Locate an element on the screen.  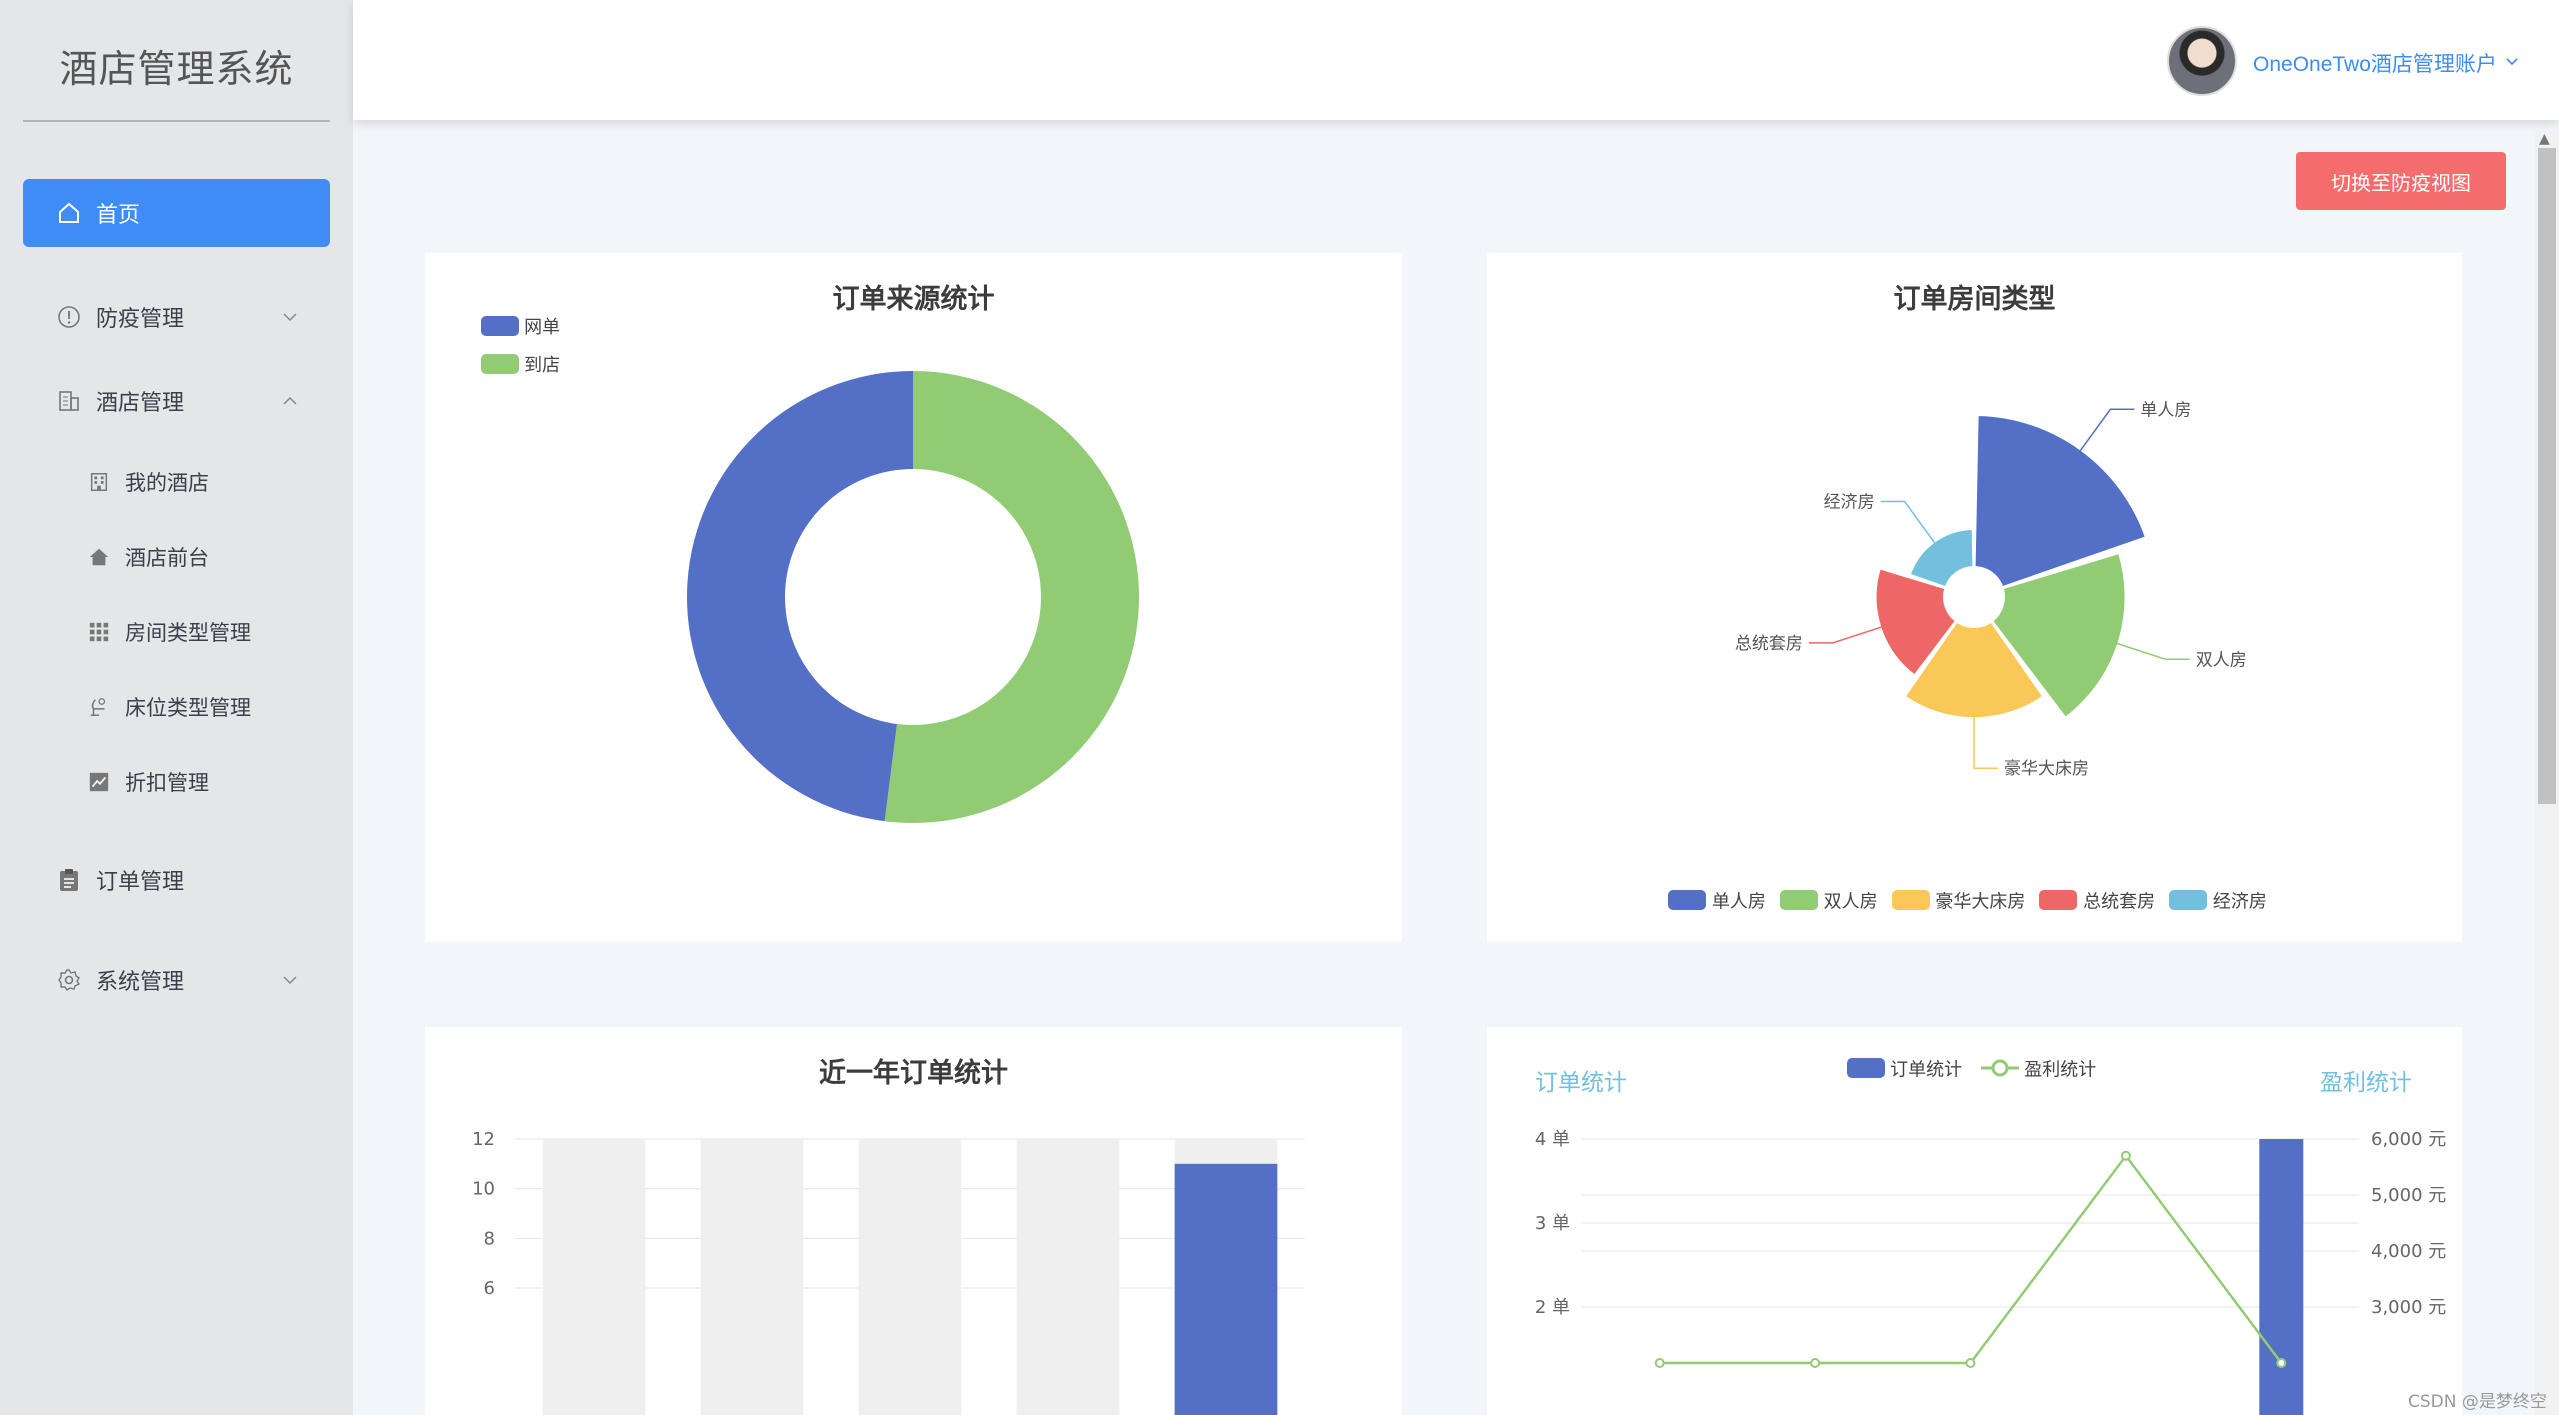
sidebar-divider is located at coordinates (176, 121).